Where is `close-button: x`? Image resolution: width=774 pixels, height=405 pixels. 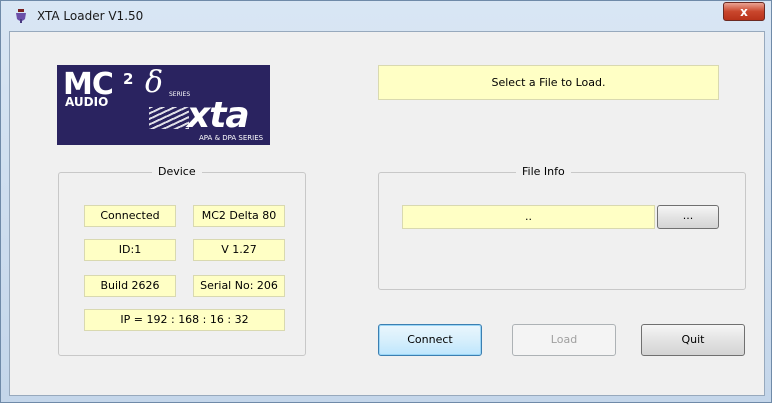
close-button: x is located at coordinates (744, 11).